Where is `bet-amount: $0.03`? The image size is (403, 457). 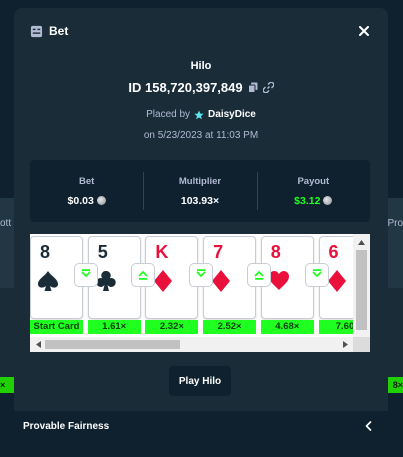
bet-amount: $0.03 is located at coordinates (80, 200).